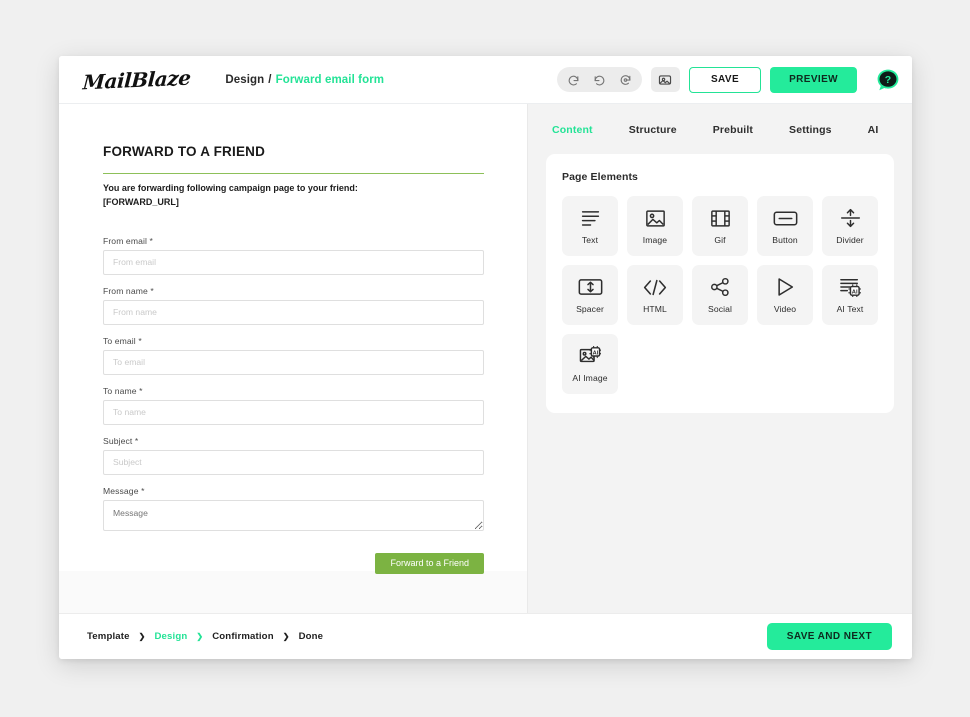 Image resolution: width=970 pixels, height=717 pixels. What do you see at coordinates (850, 287) in the screenshot?
I see `ai-text-chip-icon: AI` at bounding box center [850, 287].